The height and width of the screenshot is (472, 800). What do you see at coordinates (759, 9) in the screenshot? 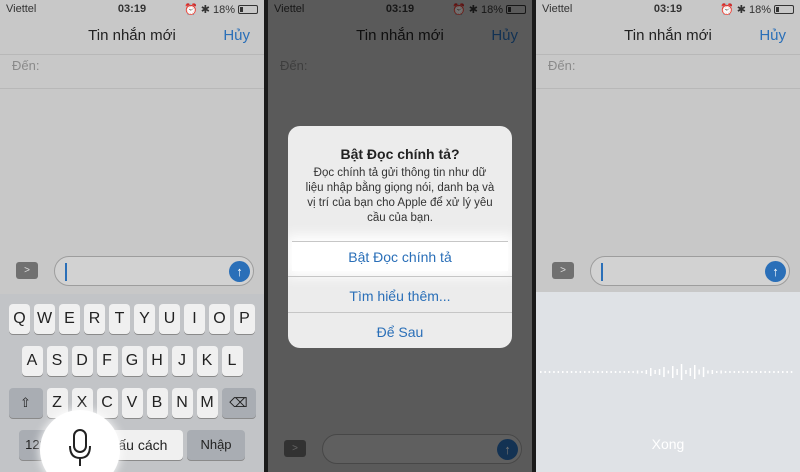
I see `battery-percent: 18%` at bounding box center [759, 9].